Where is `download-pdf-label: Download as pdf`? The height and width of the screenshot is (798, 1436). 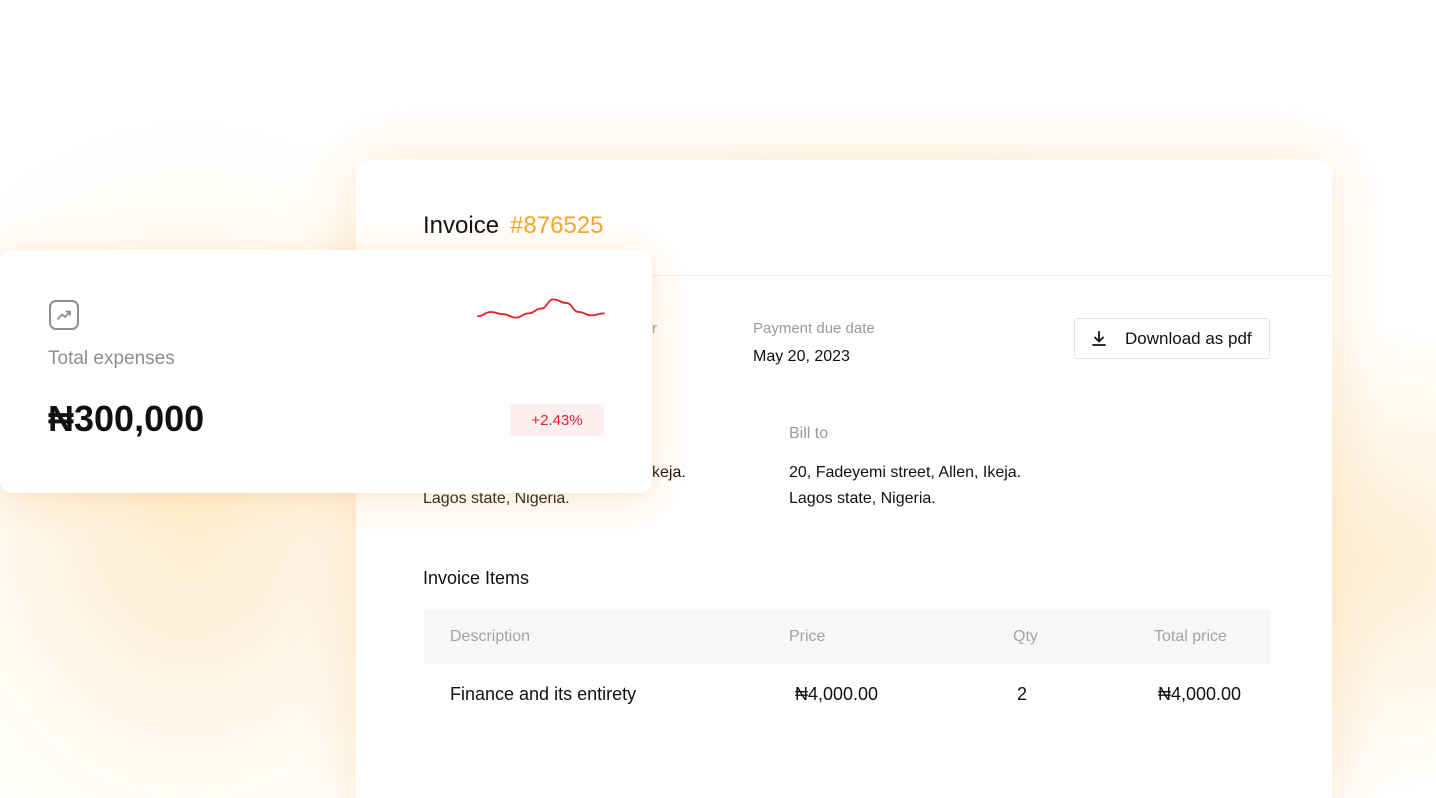 download-pdf-label: Download as pdf is located at coordinates (1188, 338).